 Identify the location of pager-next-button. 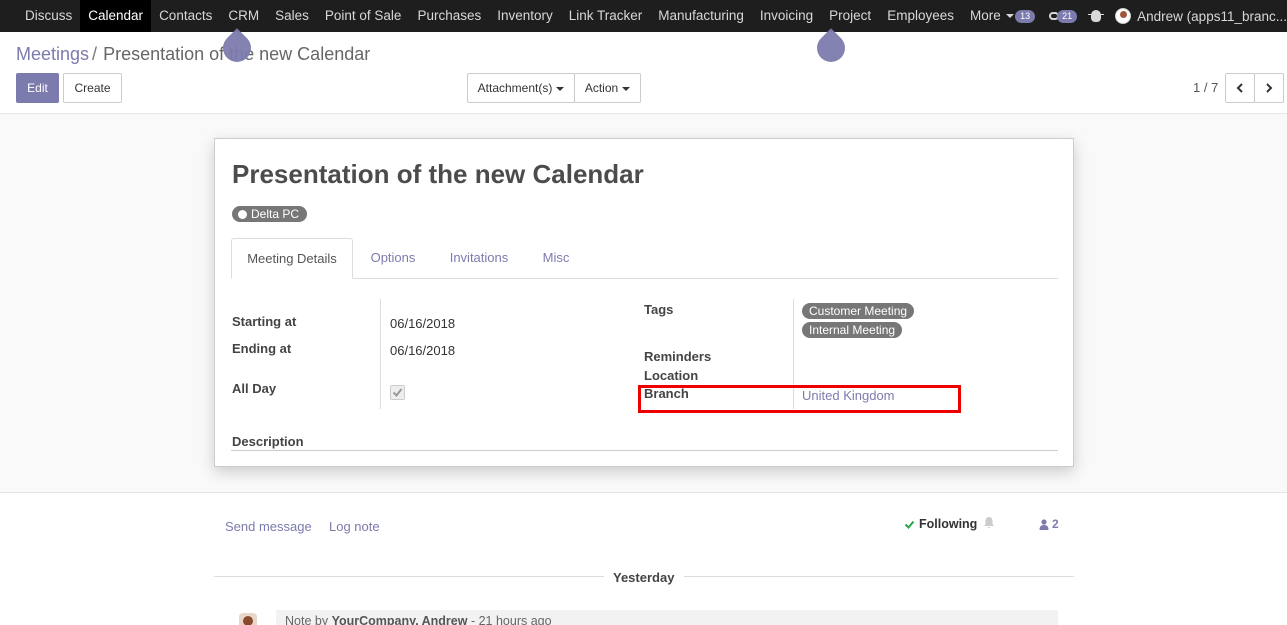
(1269, 88).